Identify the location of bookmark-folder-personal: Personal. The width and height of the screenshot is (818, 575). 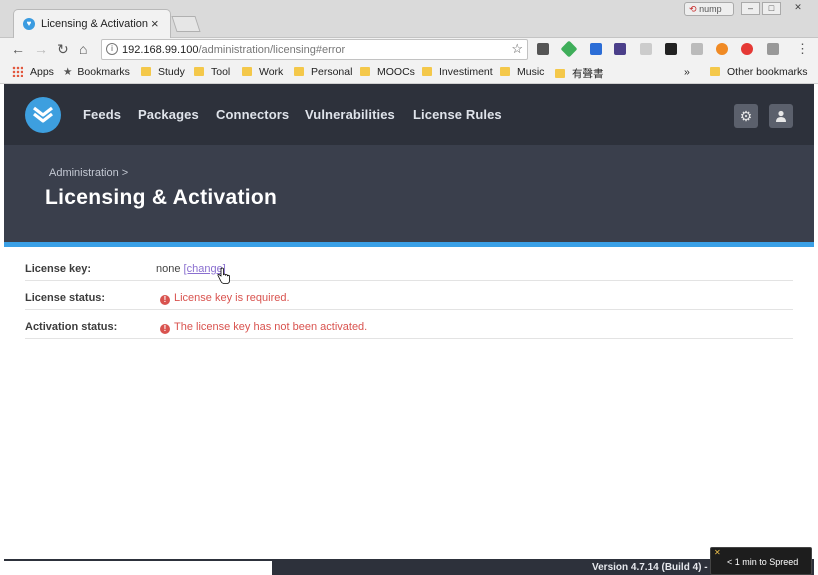
(323, 72).